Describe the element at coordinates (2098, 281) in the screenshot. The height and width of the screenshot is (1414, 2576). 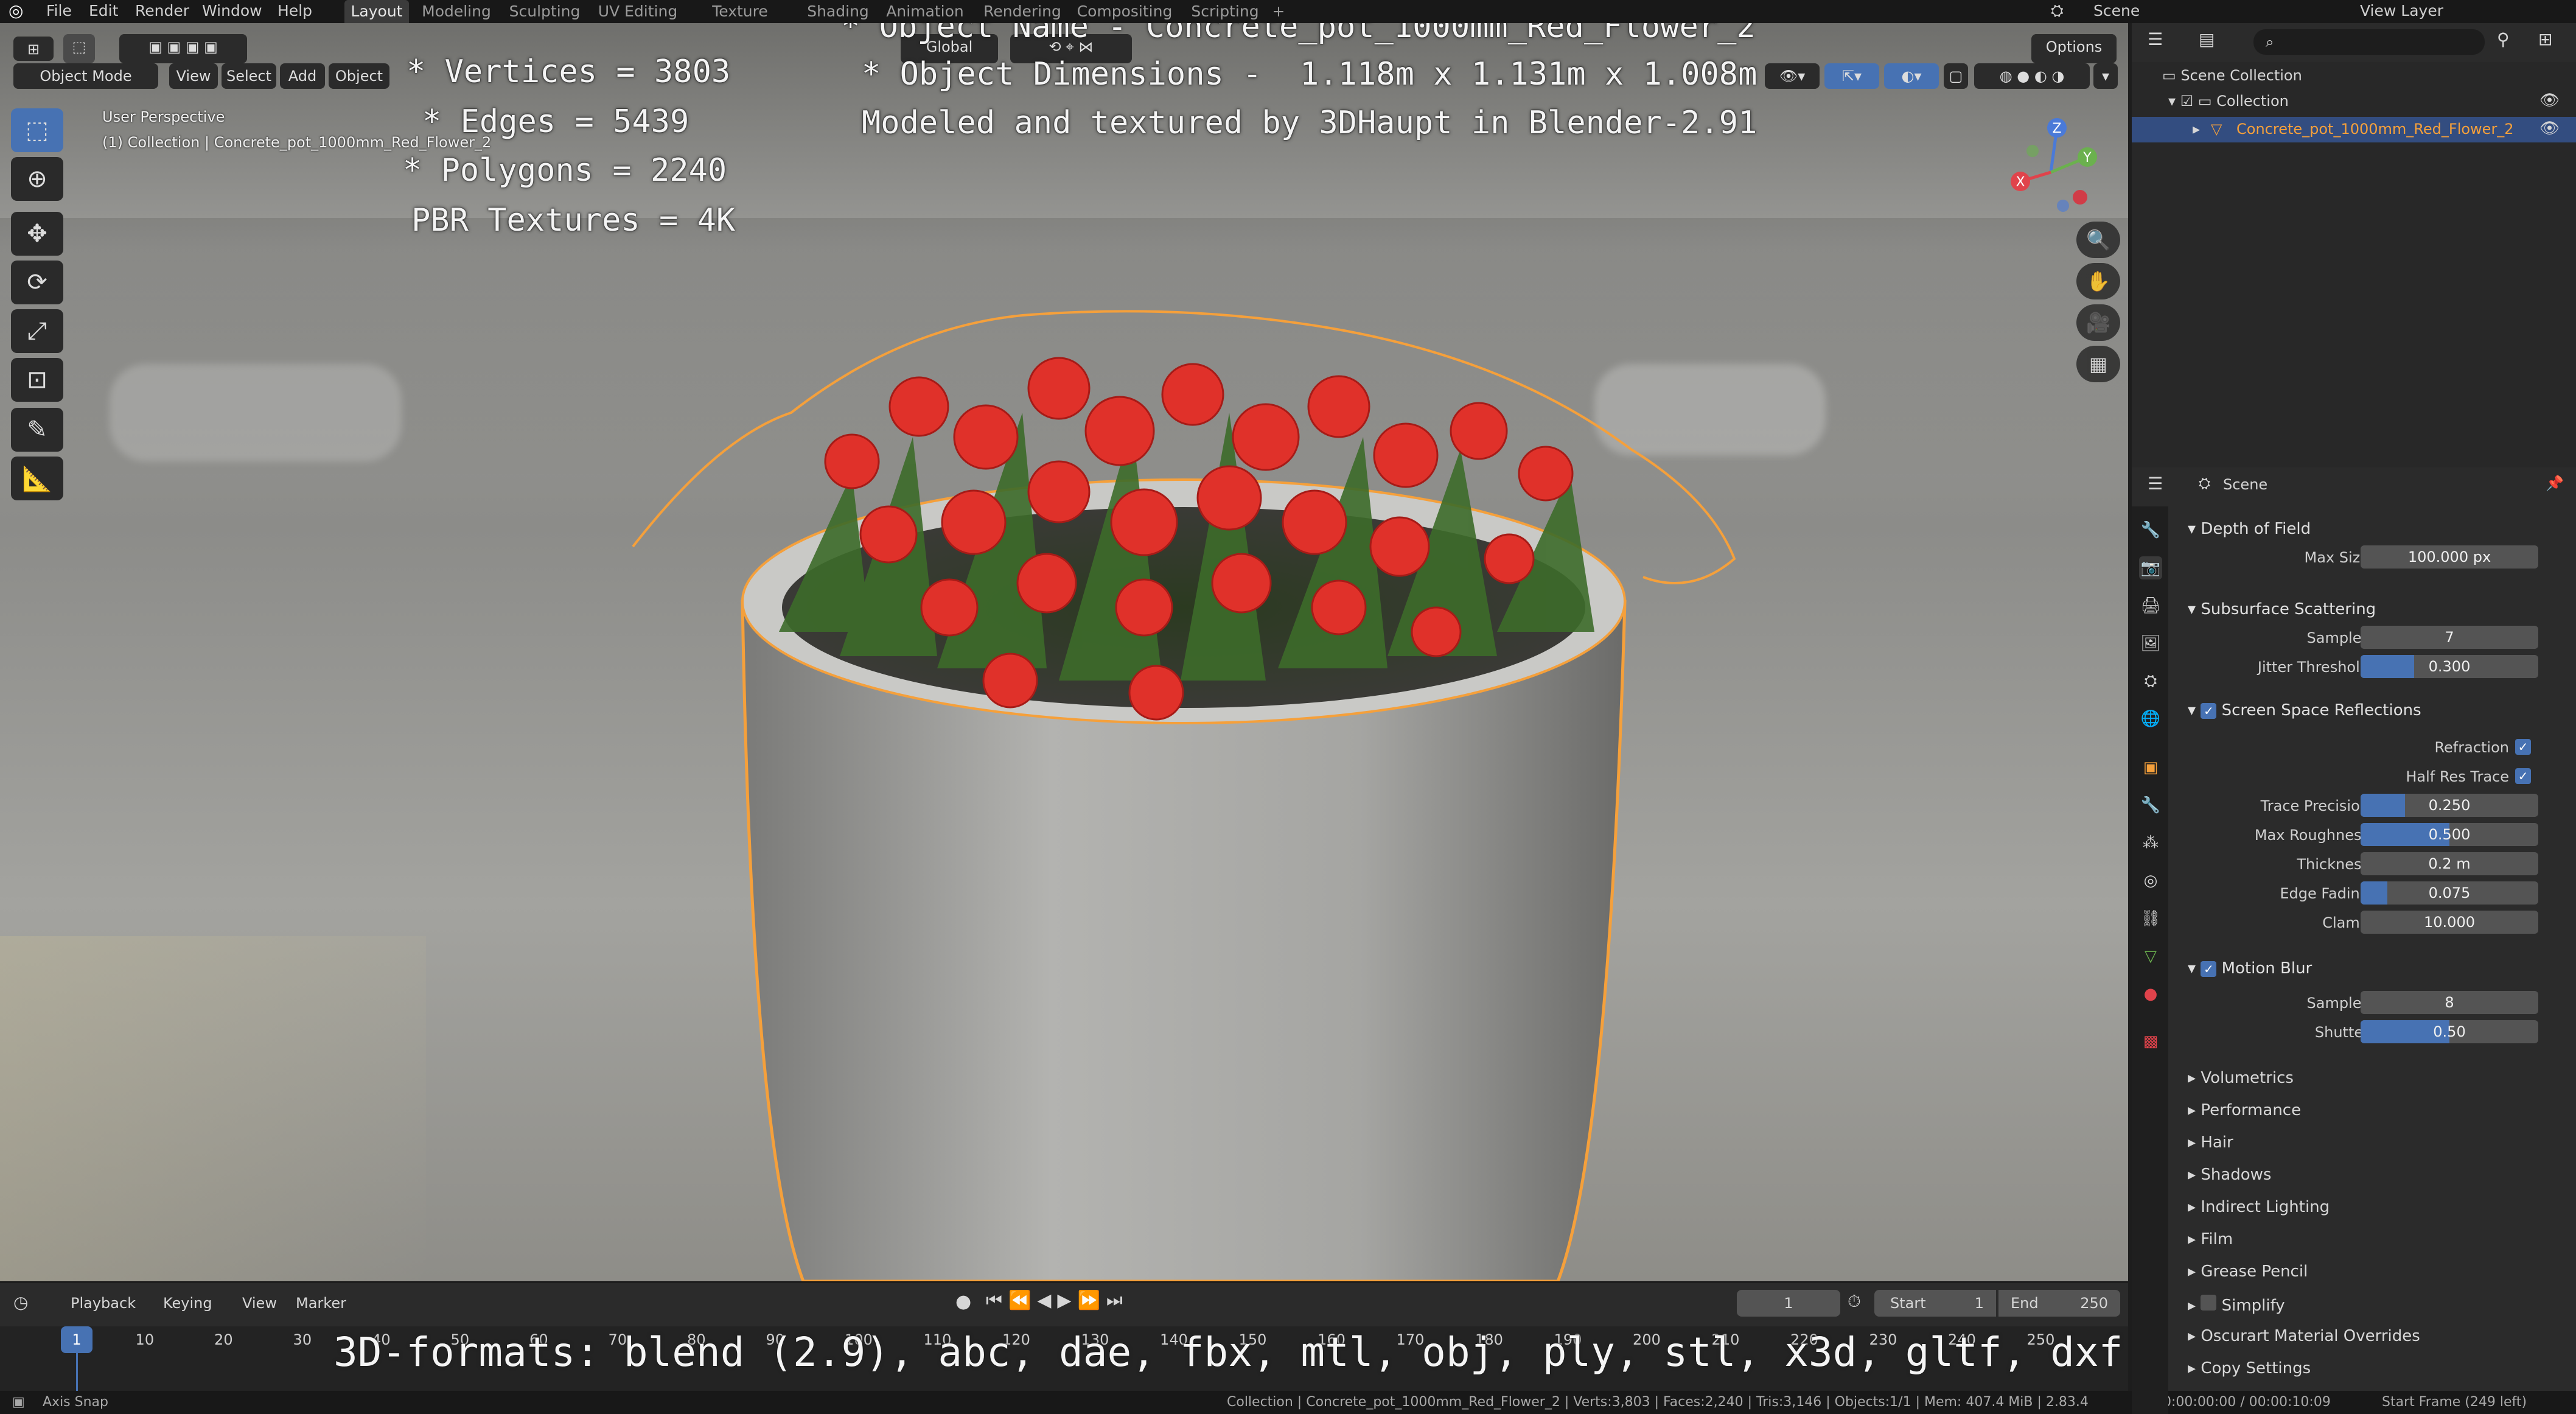
I see `pan-hand-icon: ✋` at that location.